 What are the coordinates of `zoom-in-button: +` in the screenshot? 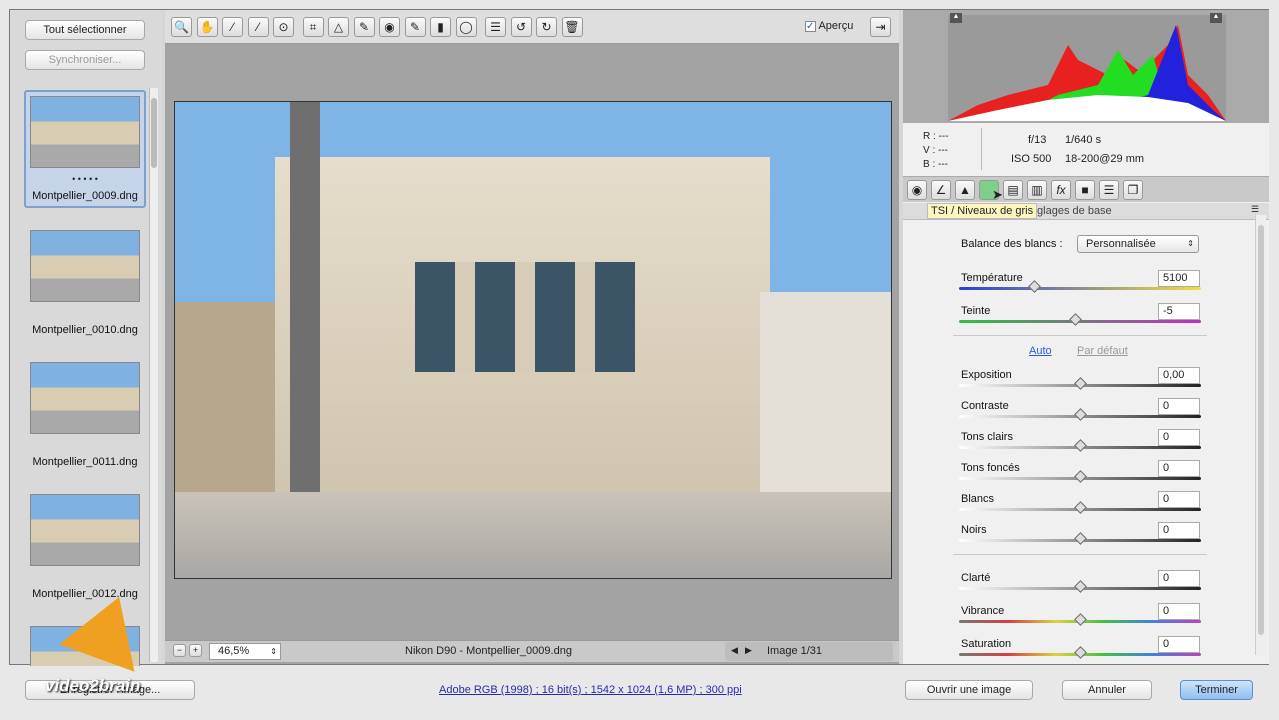 It's located at (195, 650).